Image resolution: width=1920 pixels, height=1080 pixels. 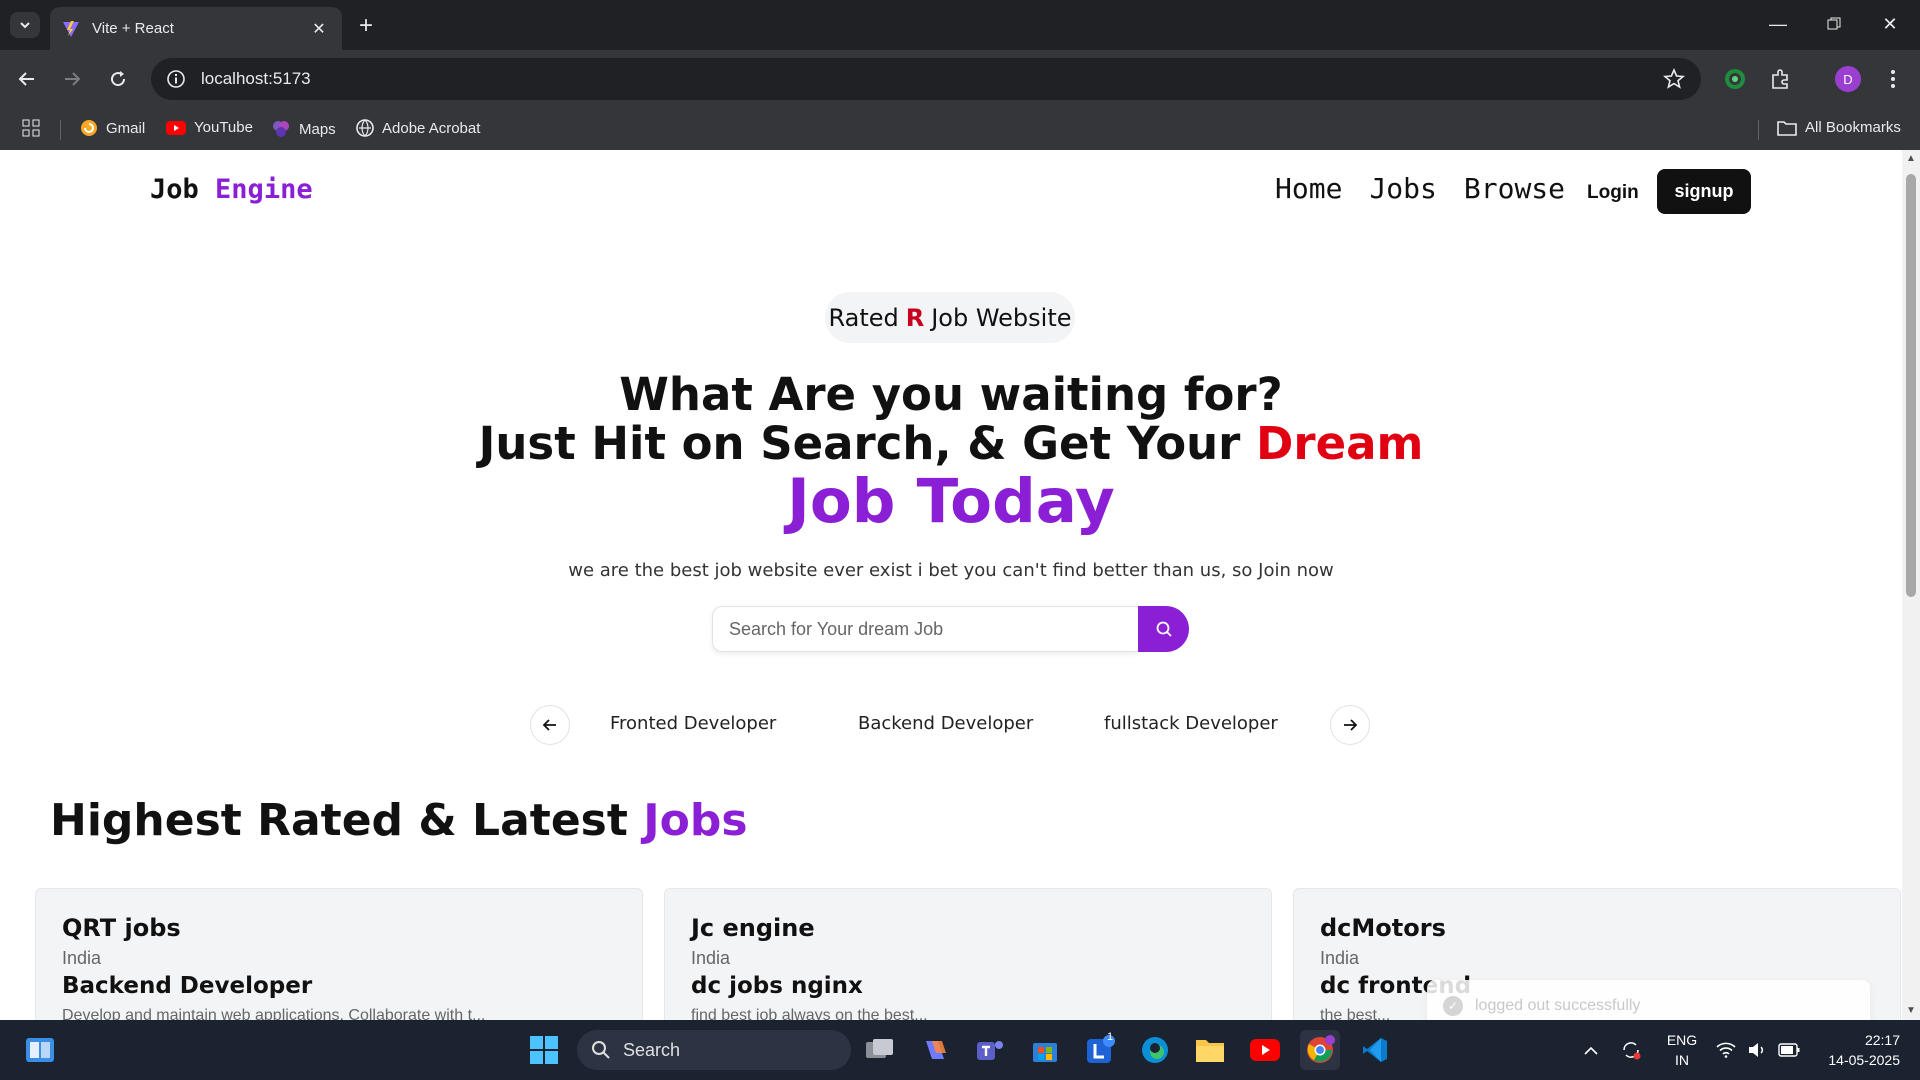 What do you see at coordinates (1853, 127) in the screenshot?
I see `all-bookmarks-label: All Bookmarks` at bounding box center [1853, 127].